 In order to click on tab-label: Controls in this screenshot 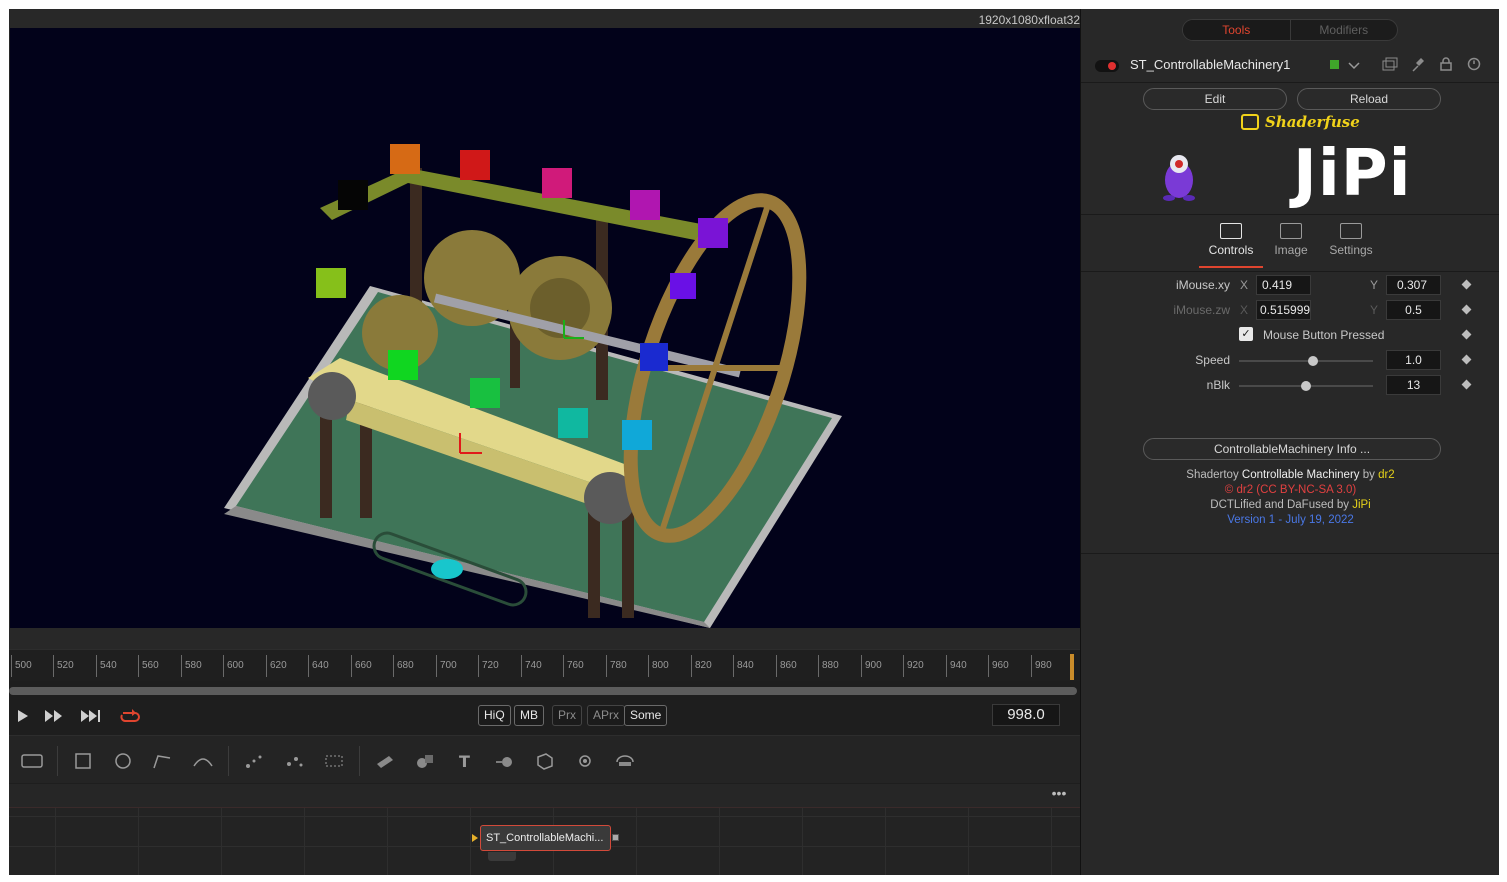, I will do `click(1231, 250)`.